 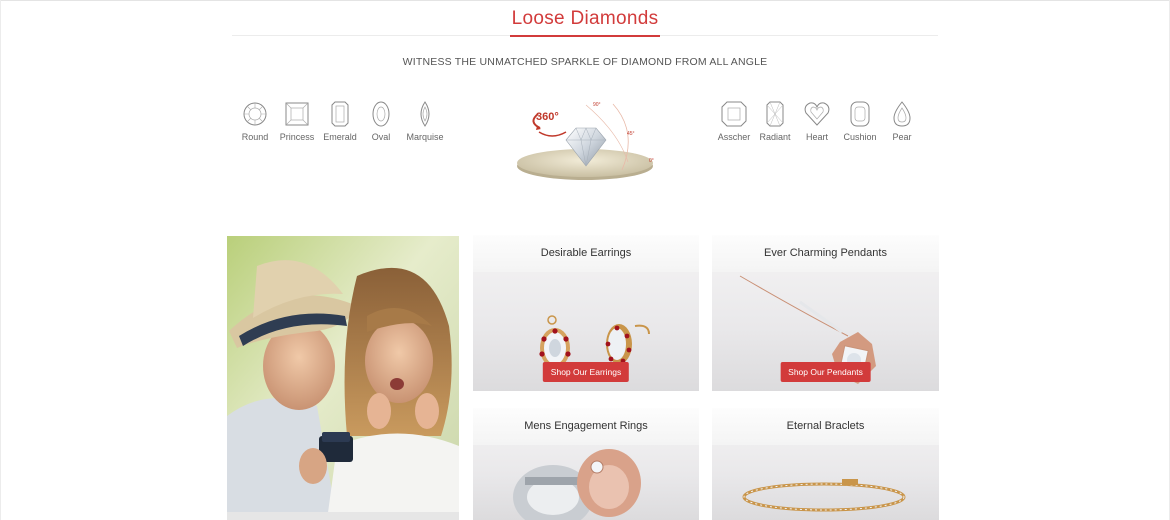 What do you see at coordinates (631, 134) in the screenshot?
I see `angle-label-45: 45°` at bounding box center [631, 134].